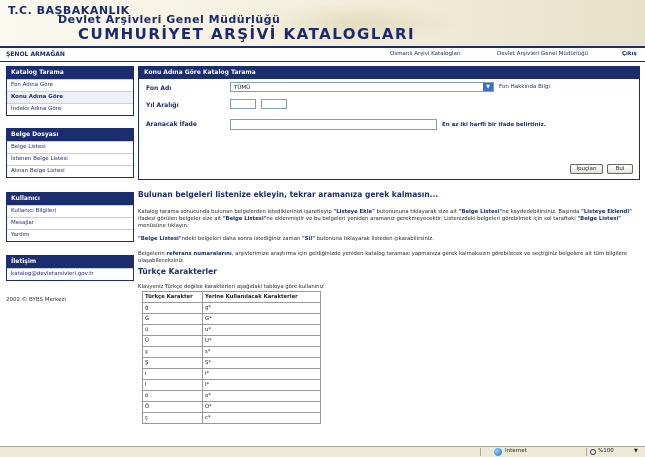  Describe the element at coordinates (172, 330) in the screenshot. I see `turkish-char-cell: ü` at that location.